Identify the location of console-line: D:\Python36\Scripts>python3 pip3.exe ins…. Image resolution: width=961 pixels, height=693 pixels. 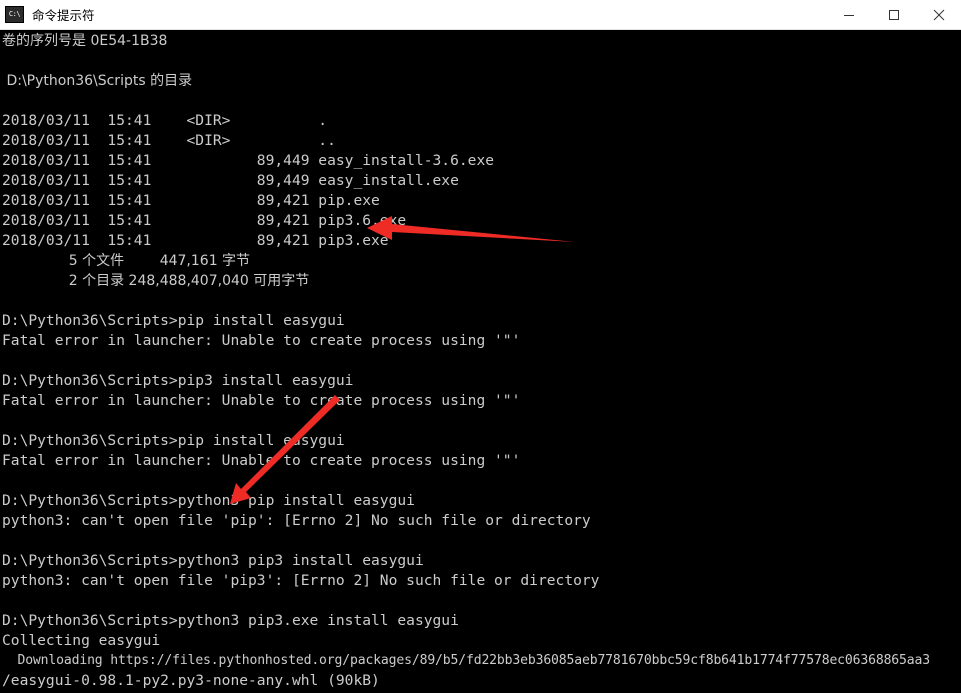
(230, 620).